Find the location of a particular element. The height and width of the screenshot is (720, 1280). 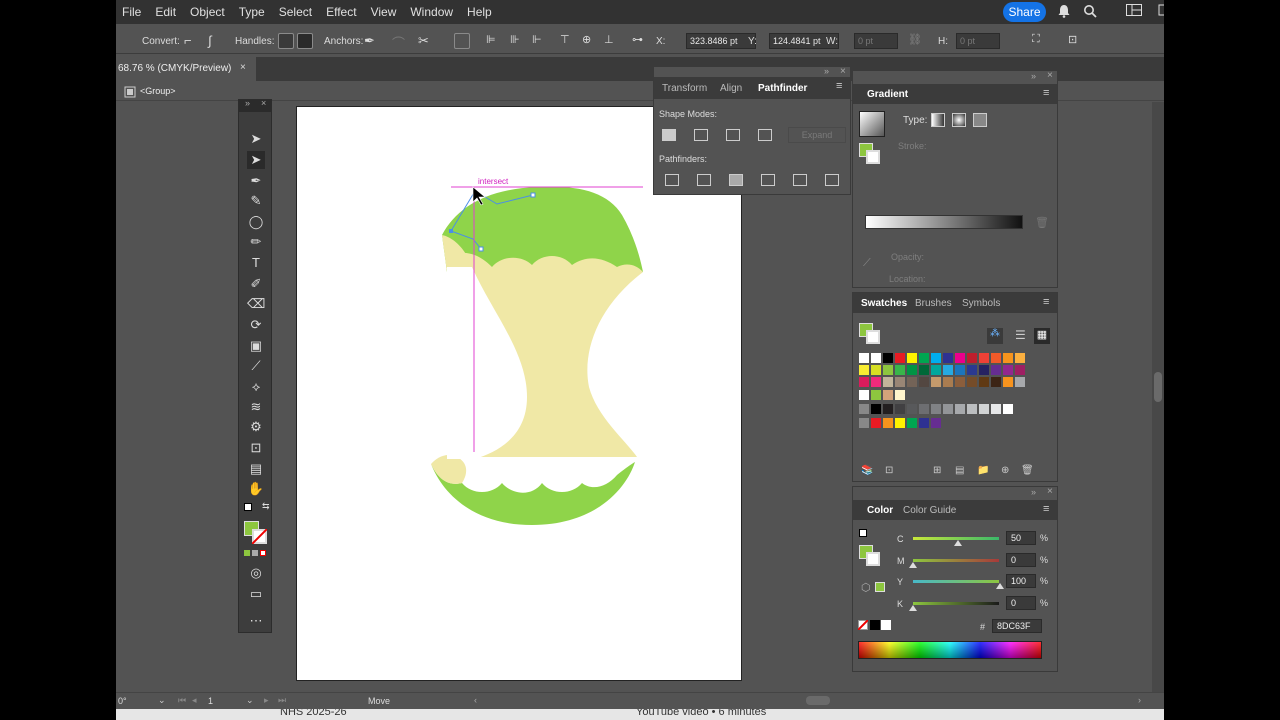

curvature-tool-icon: ✎ is located at coordinates (256, 201).